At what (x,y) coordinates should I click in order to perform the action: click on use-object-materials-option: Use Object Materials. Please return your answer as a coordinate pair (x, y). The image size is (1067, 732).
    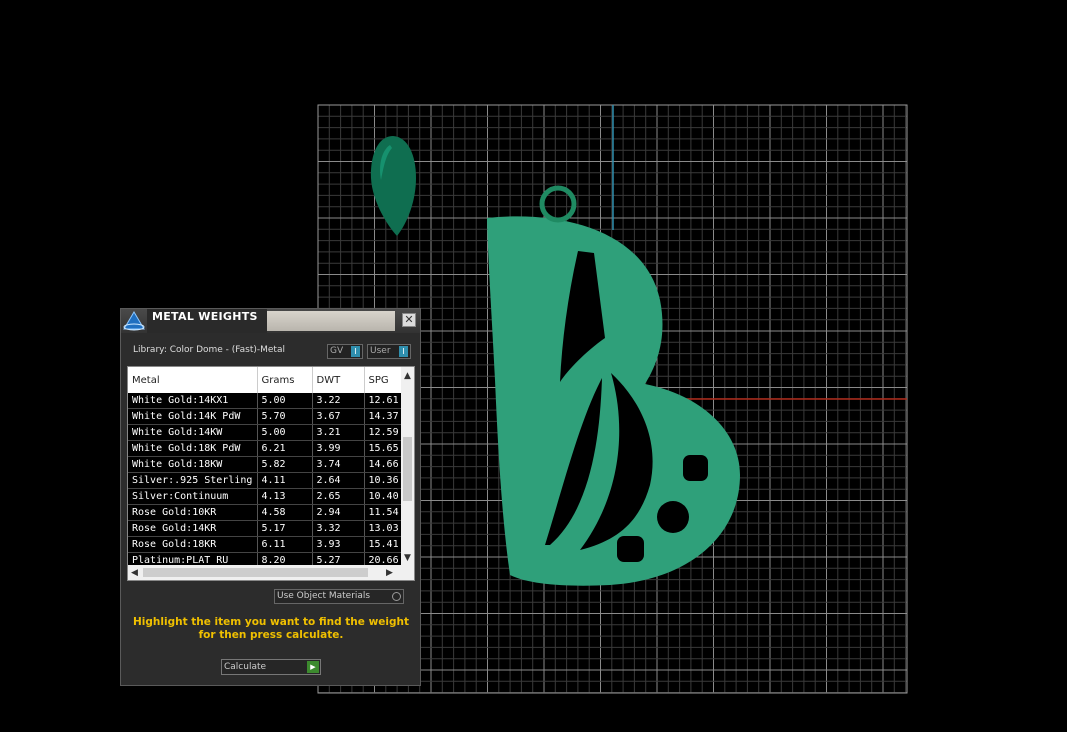
    Looking at the image, I should click on (339, 596).